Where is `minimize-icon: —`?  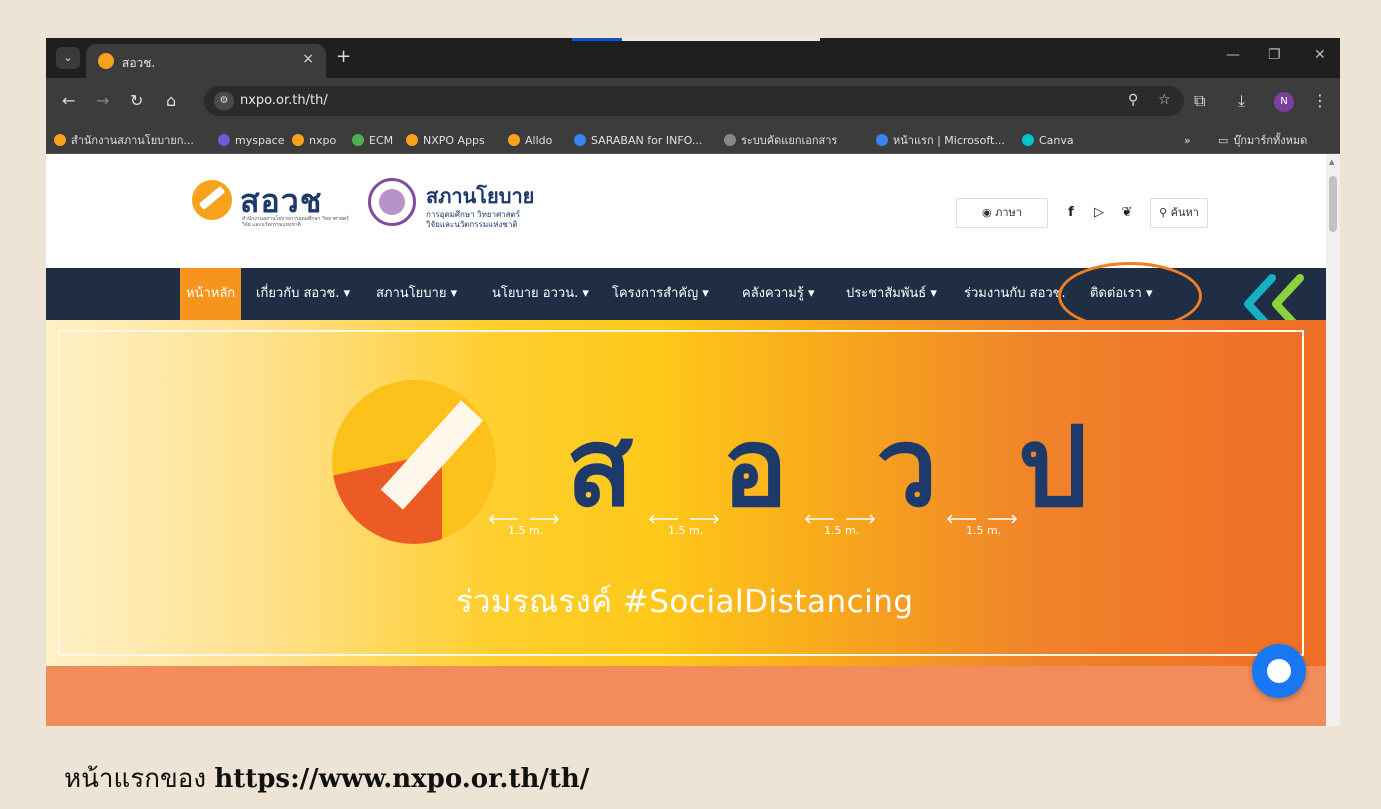
minimize-icon: — is located at coordinates (1233, 55).